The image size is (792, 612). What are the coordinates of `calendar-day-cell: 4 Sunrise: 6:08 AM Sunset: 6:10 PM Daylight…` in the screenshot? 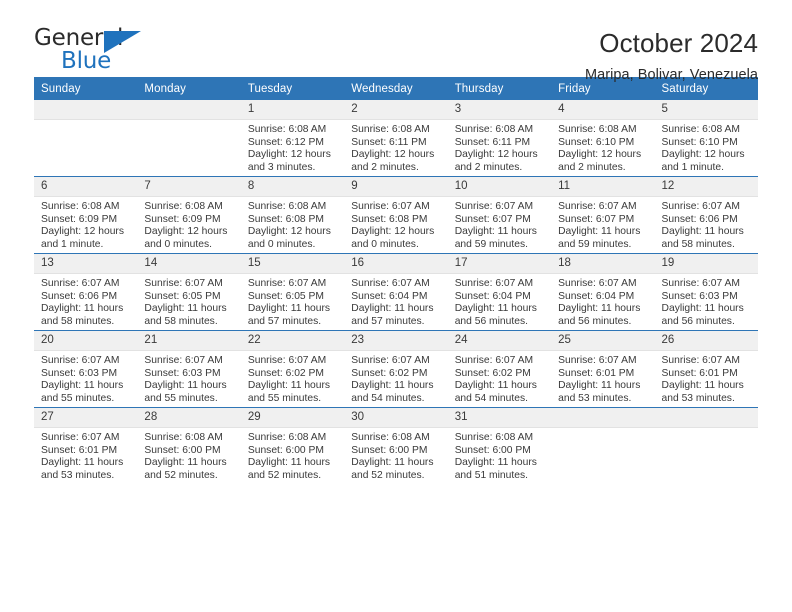 It's located at (603, 138).